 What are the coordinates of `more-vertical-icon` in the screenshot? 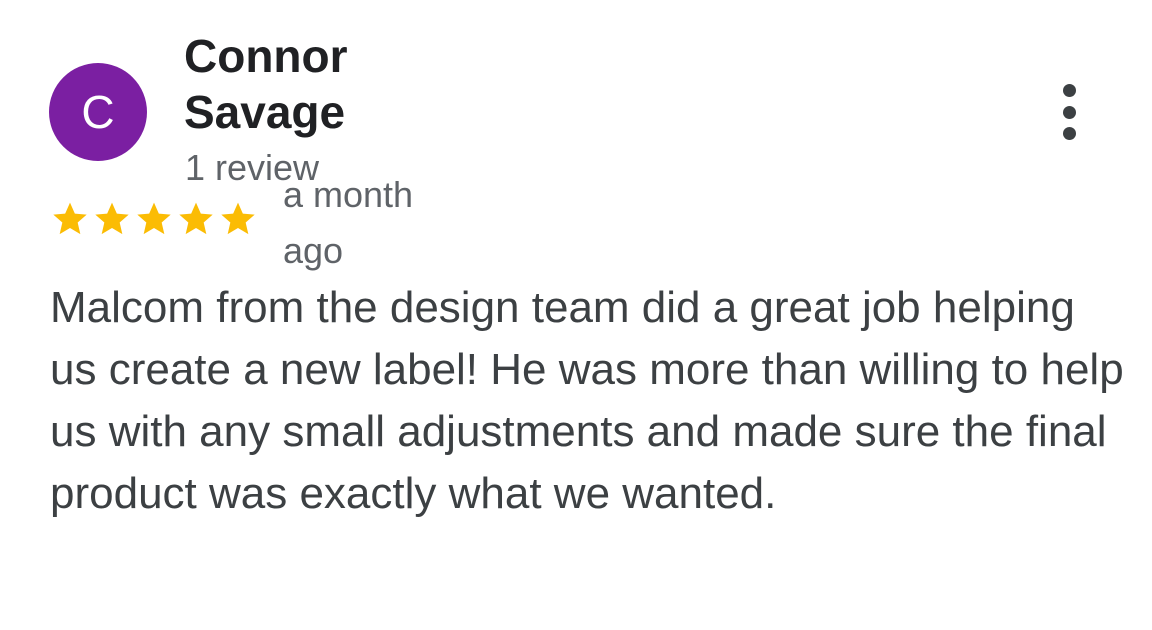 It's located at (1069, 90).